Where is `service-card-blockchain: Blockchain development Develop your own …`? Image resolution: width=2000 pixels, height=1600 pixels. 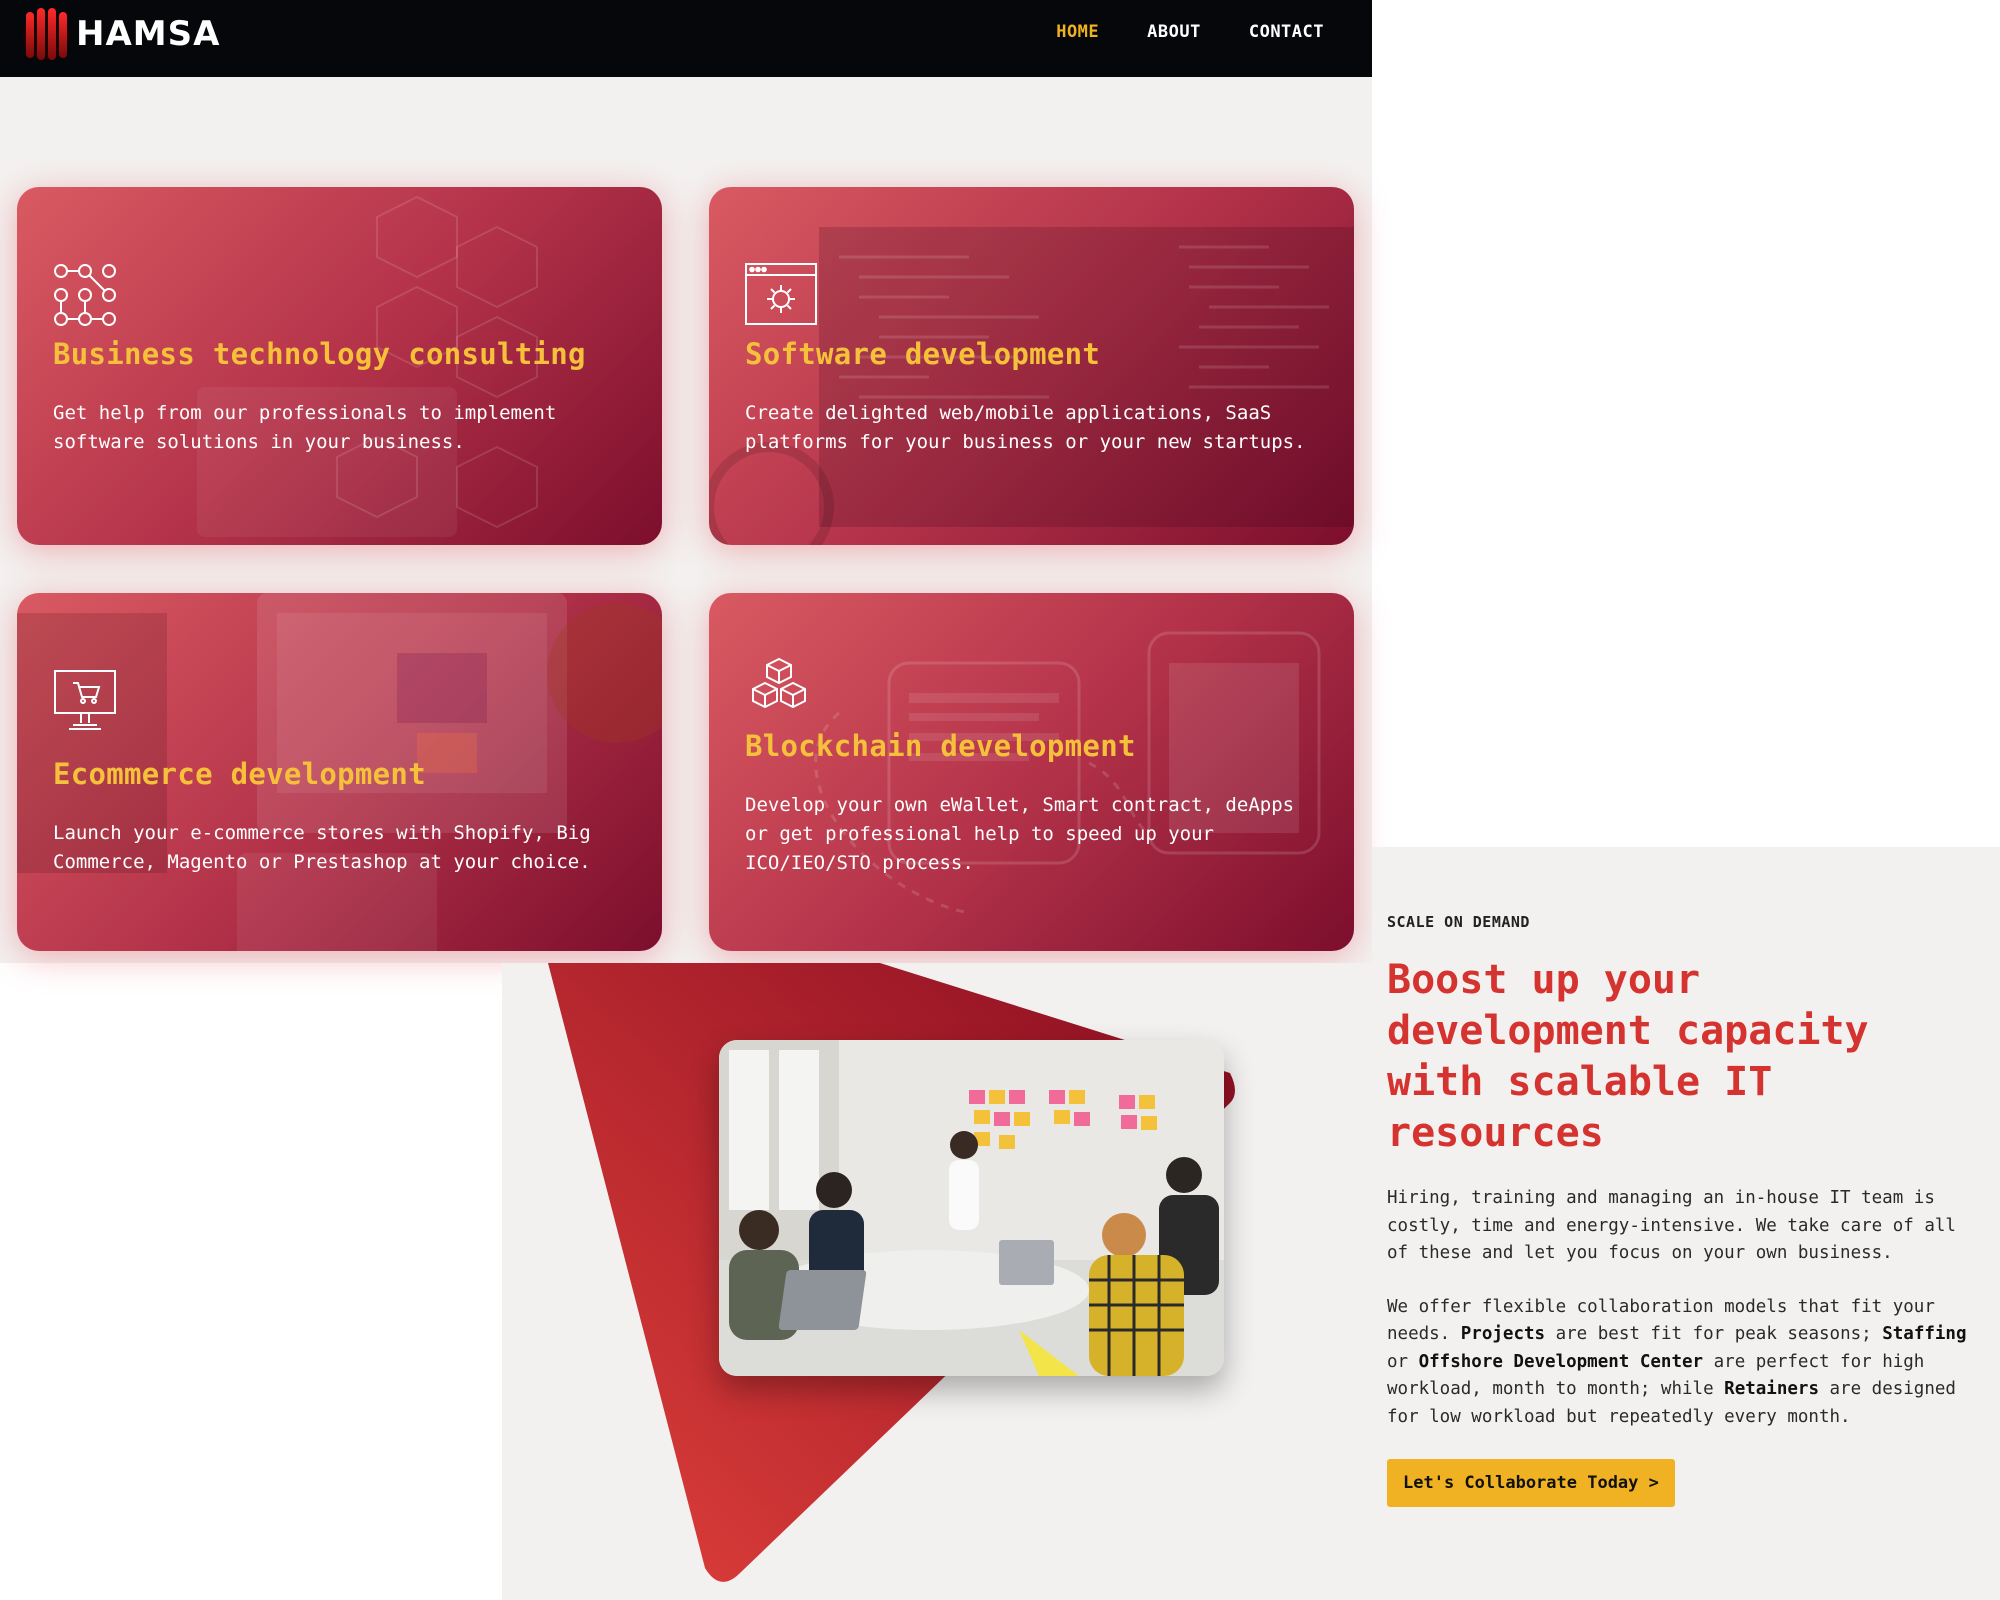 service-card-blockchain: Blockchain development Develop your own … is located at coordinates (1031, 772).